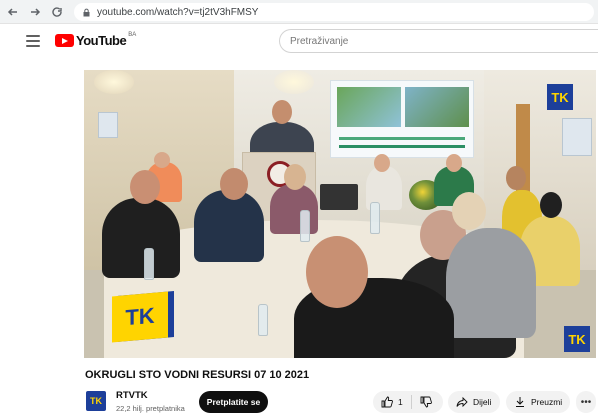 The width and height of the screenshot is (598, 418). I want to click on more-actions-button: •••, so click(586, 402).